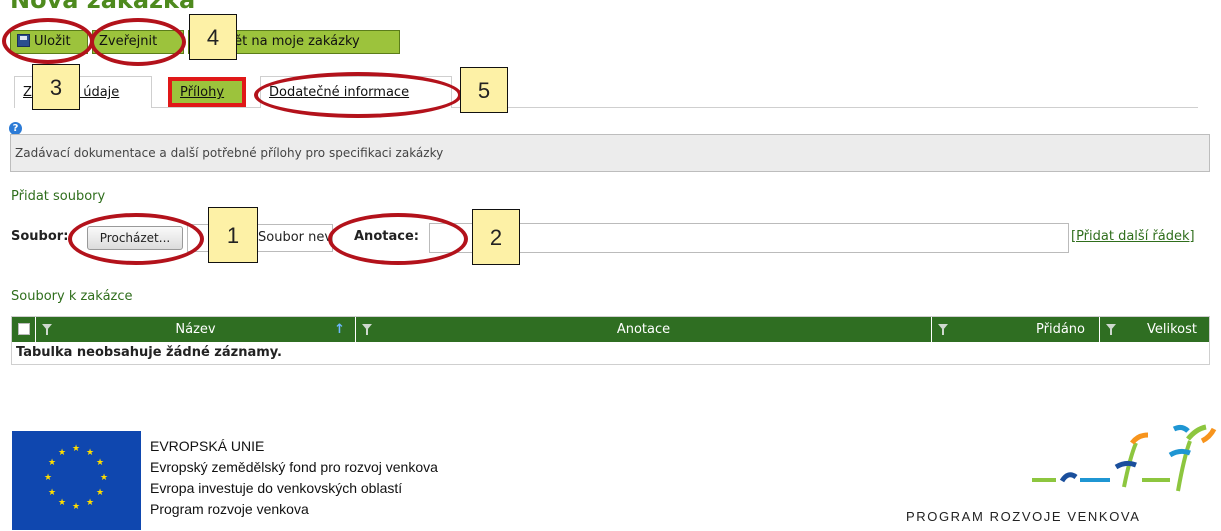 Image resolution: width=1221 pixels, height=531 pixels. I want to click on callout-marker-2: 2, so click(496, 237).